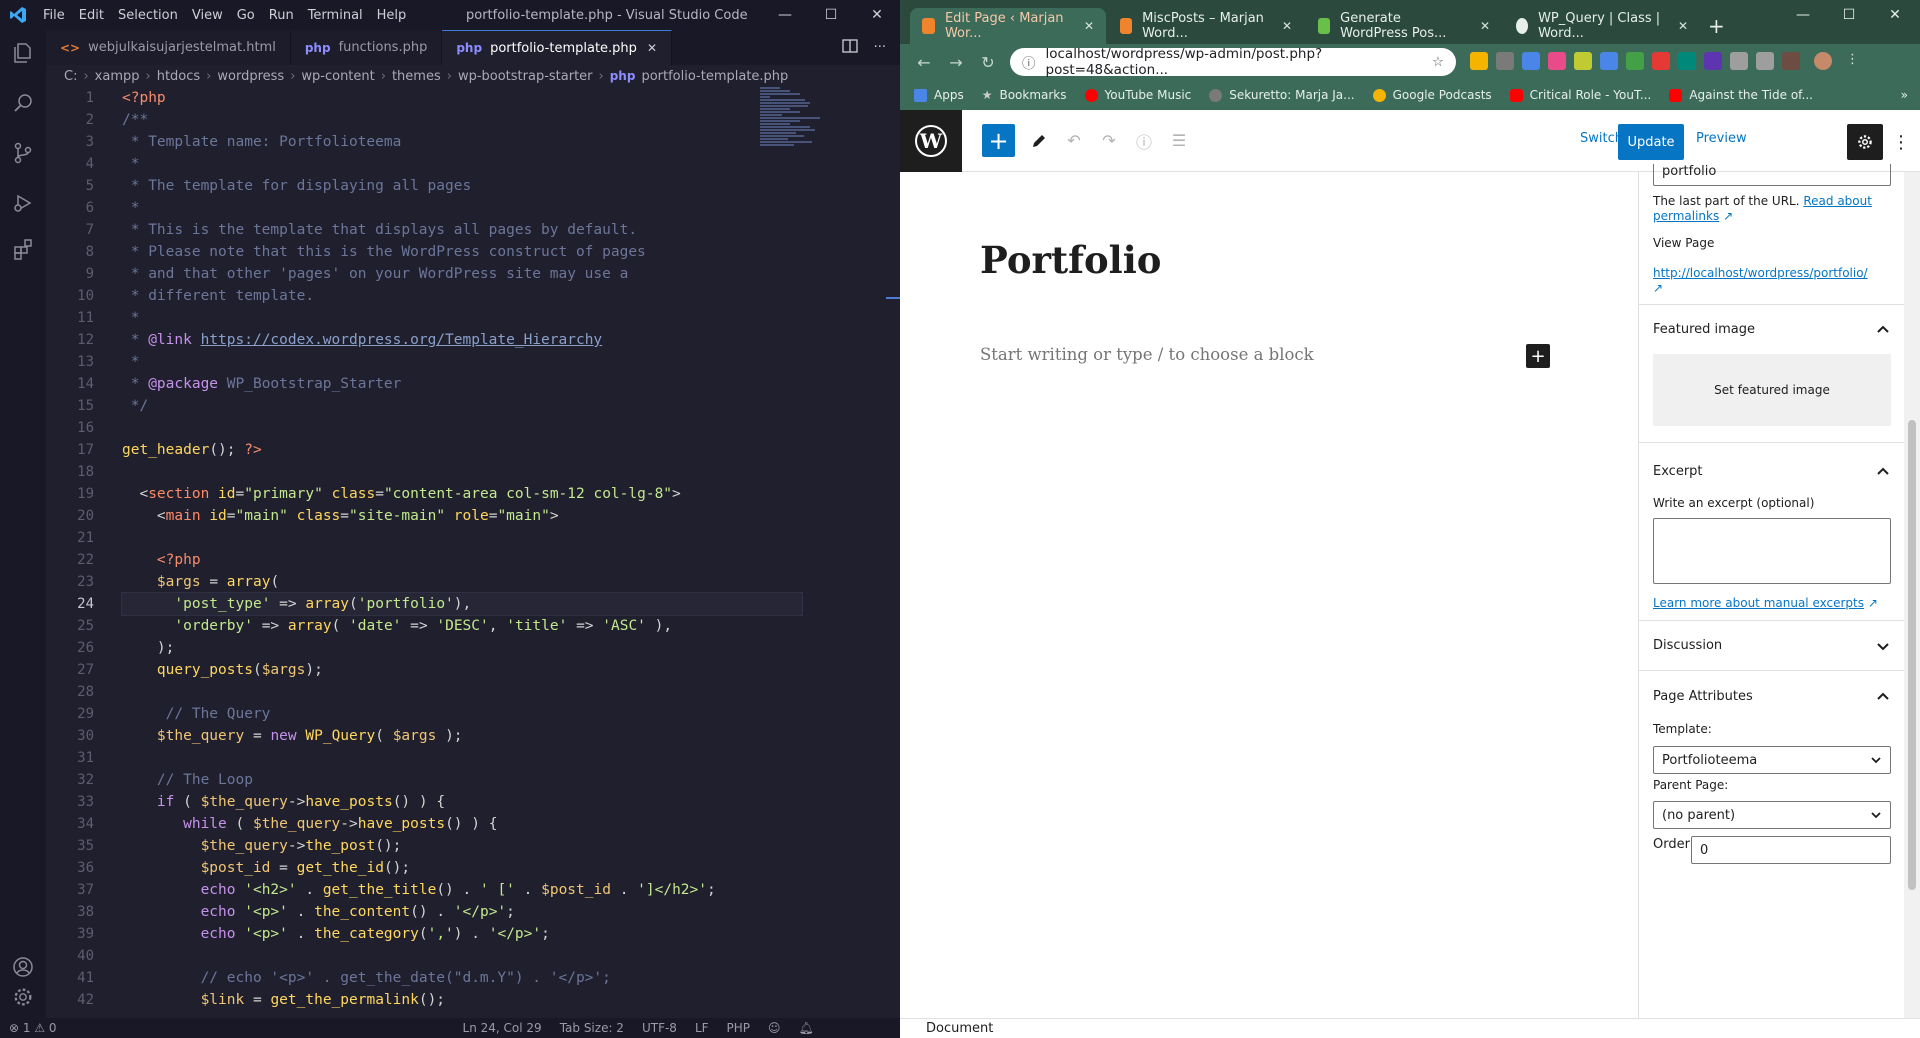 This screenshot has height=1038, width=1920. What do you see at coordinates (1721, 138) in the screenshot?
I see `preview-button: Preview` at bounding box center [1721, 138].